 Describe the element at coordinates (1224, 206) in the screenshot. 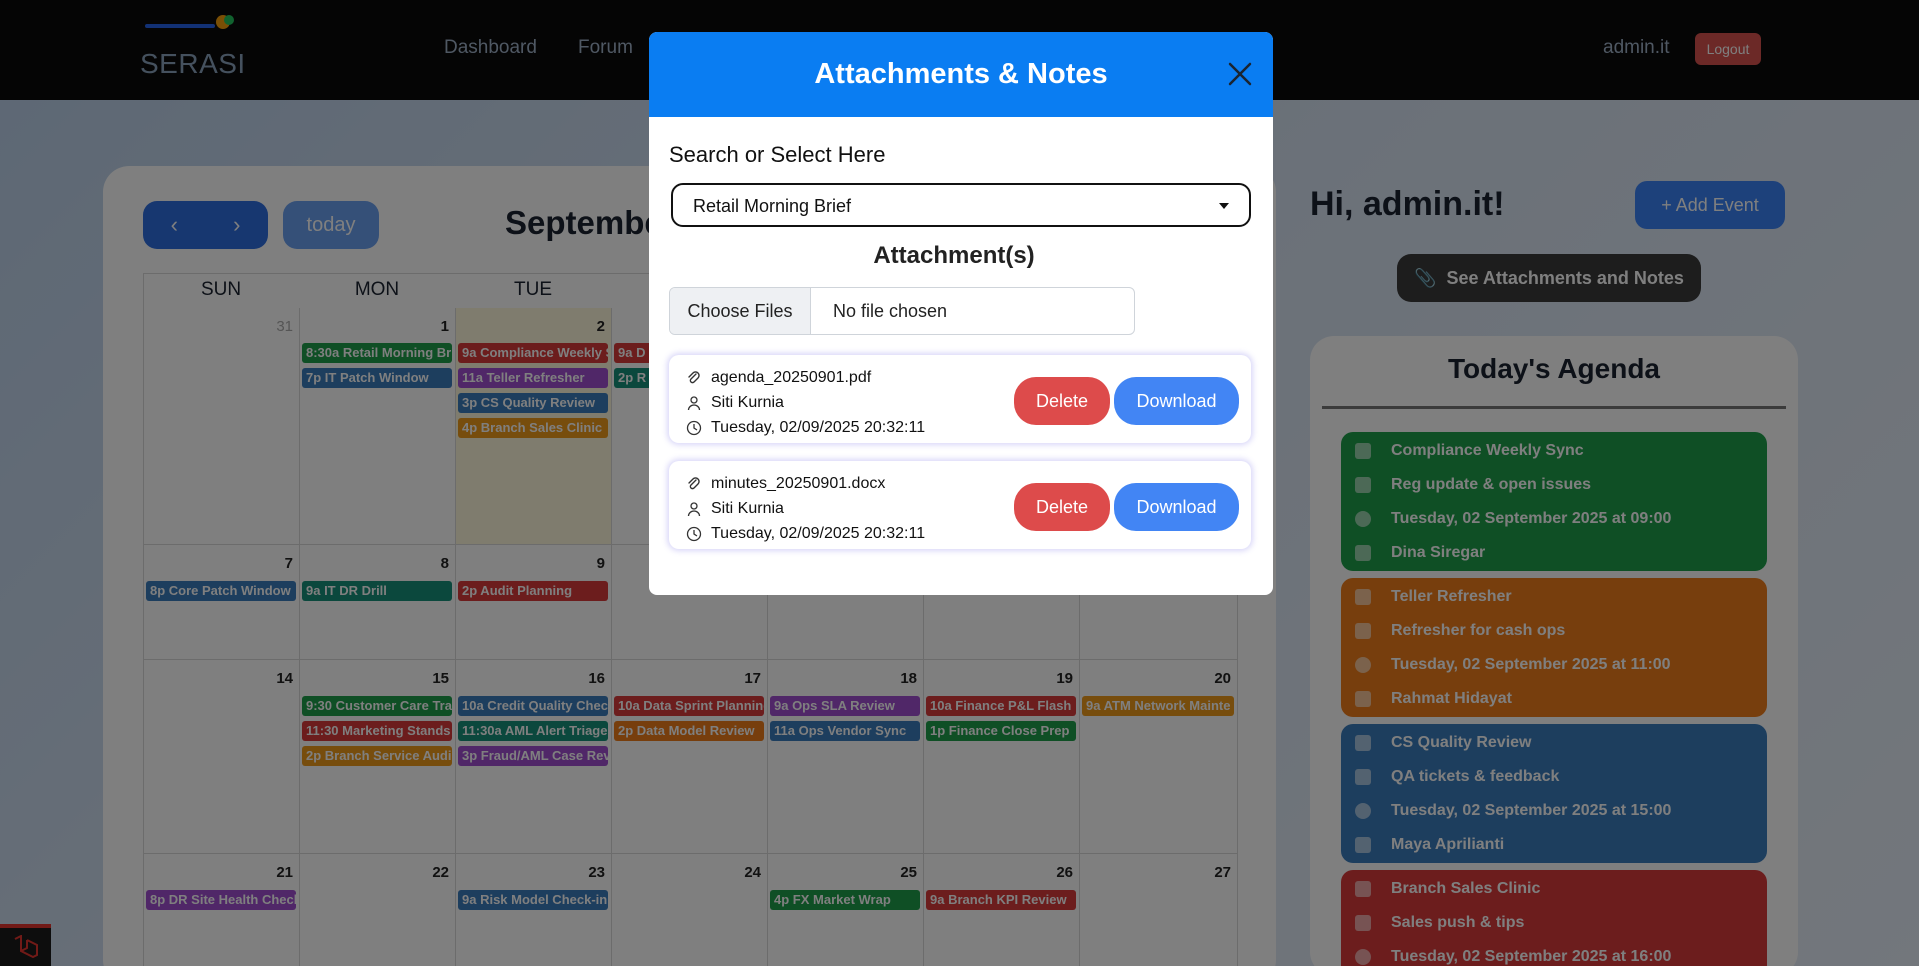

I see `chevron-down-icon` at that location.